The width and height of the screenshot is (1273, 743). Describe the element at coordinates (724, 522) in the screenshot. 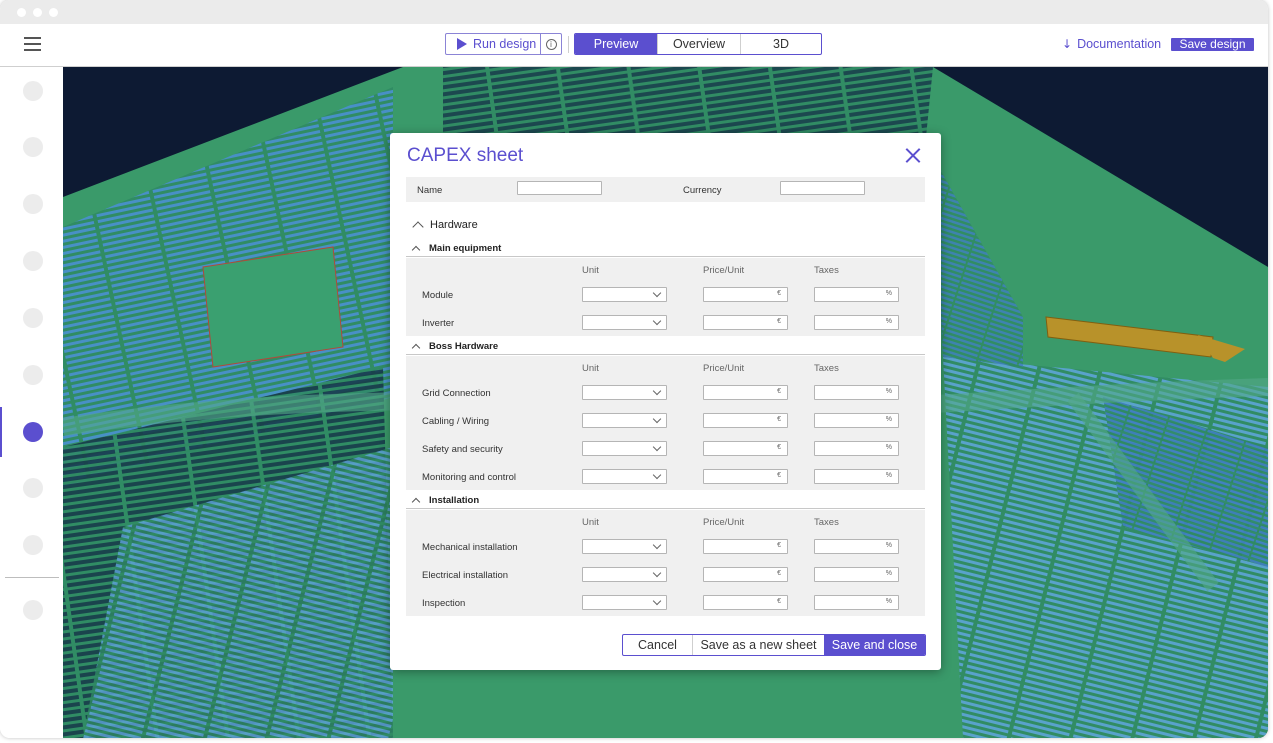

I see `column-price: Price/Unit` at that location.